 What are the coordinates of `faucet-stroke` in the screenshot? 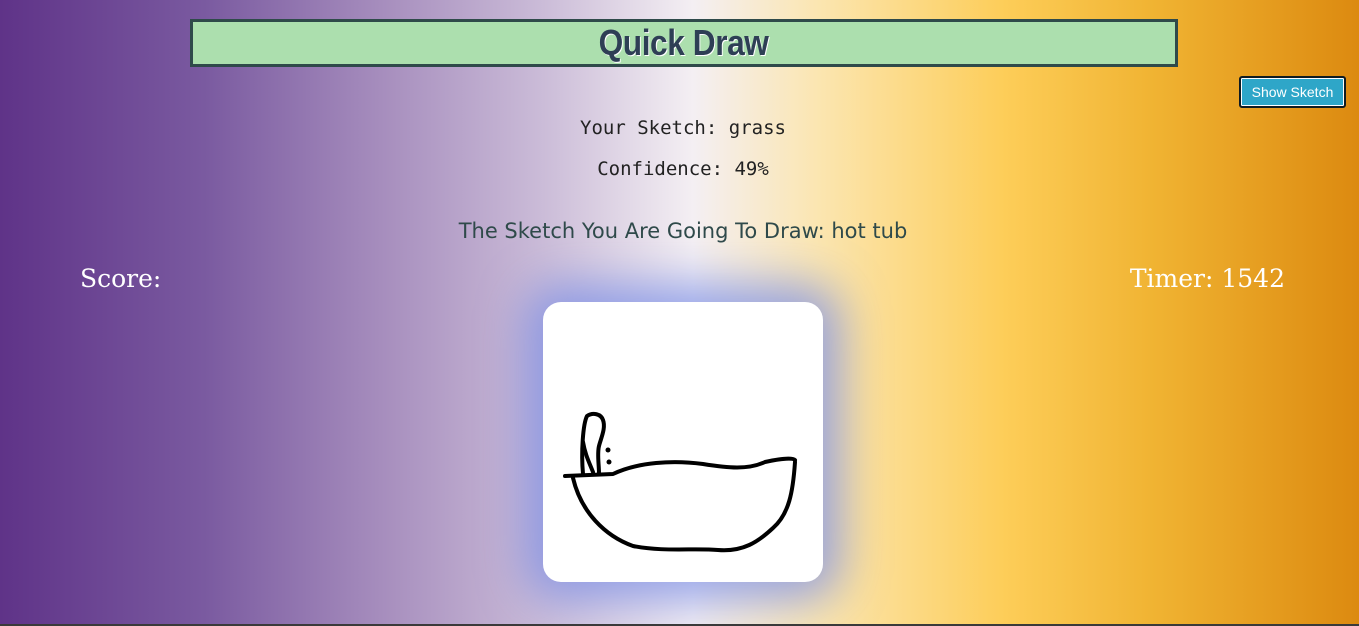 It's located at (593, 443).